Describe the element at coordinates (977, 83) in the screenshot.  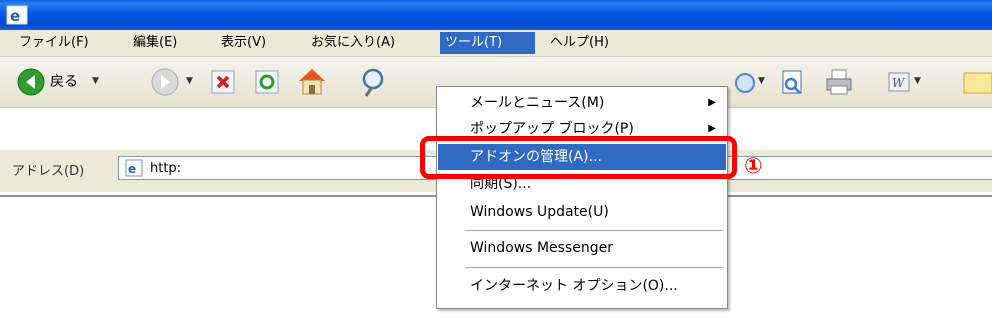
I see `discuss-icon` at that location.